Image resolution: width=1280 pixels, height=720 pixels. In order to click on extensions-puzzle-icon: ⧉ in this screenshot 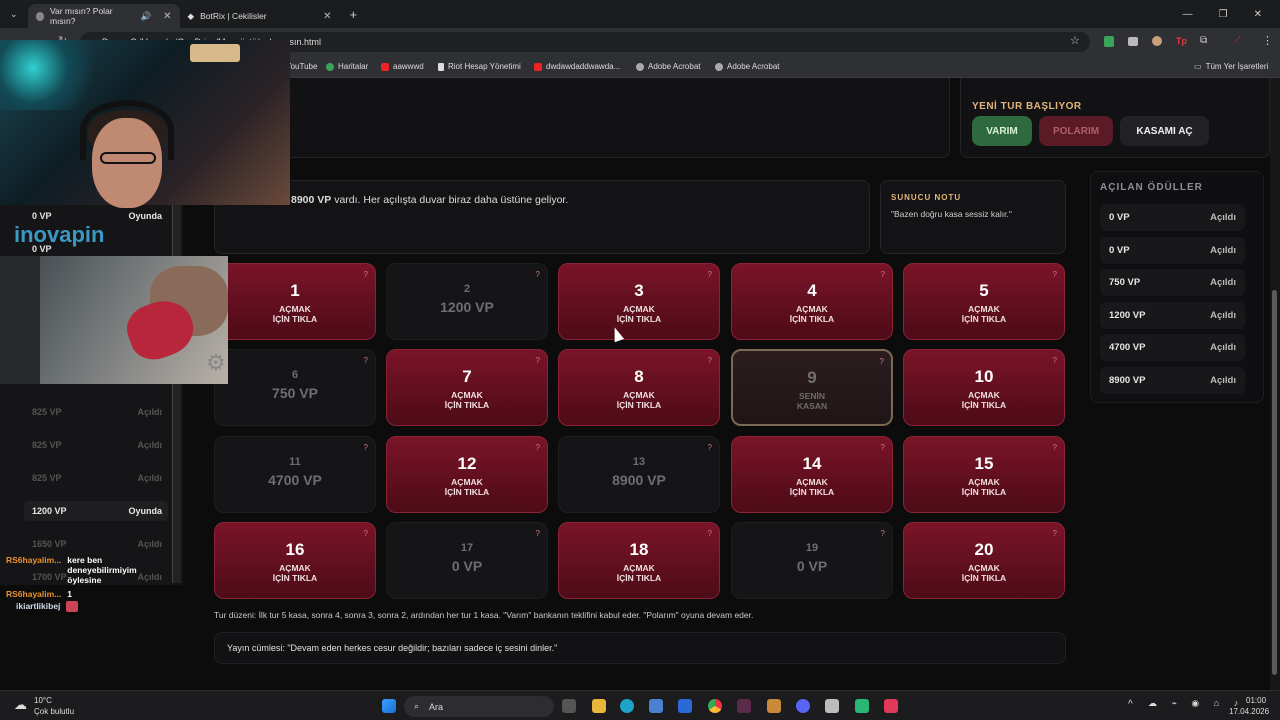, I will do `click(1203, 40)`.